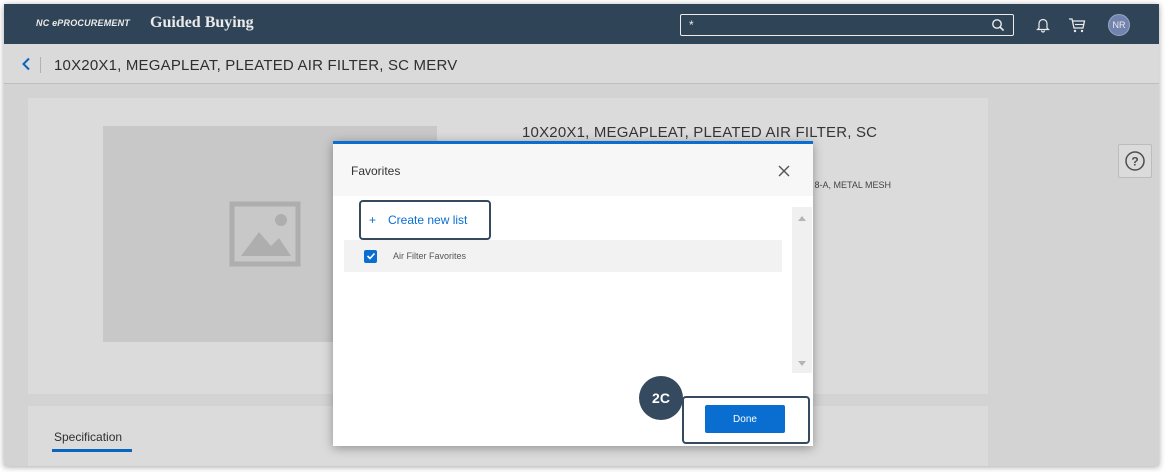 This screenshot has width=1167, height=472. Describe the element at coordinates (428, 220) in the screenshot. I see `create-new-list-label: Create new list` at that location.